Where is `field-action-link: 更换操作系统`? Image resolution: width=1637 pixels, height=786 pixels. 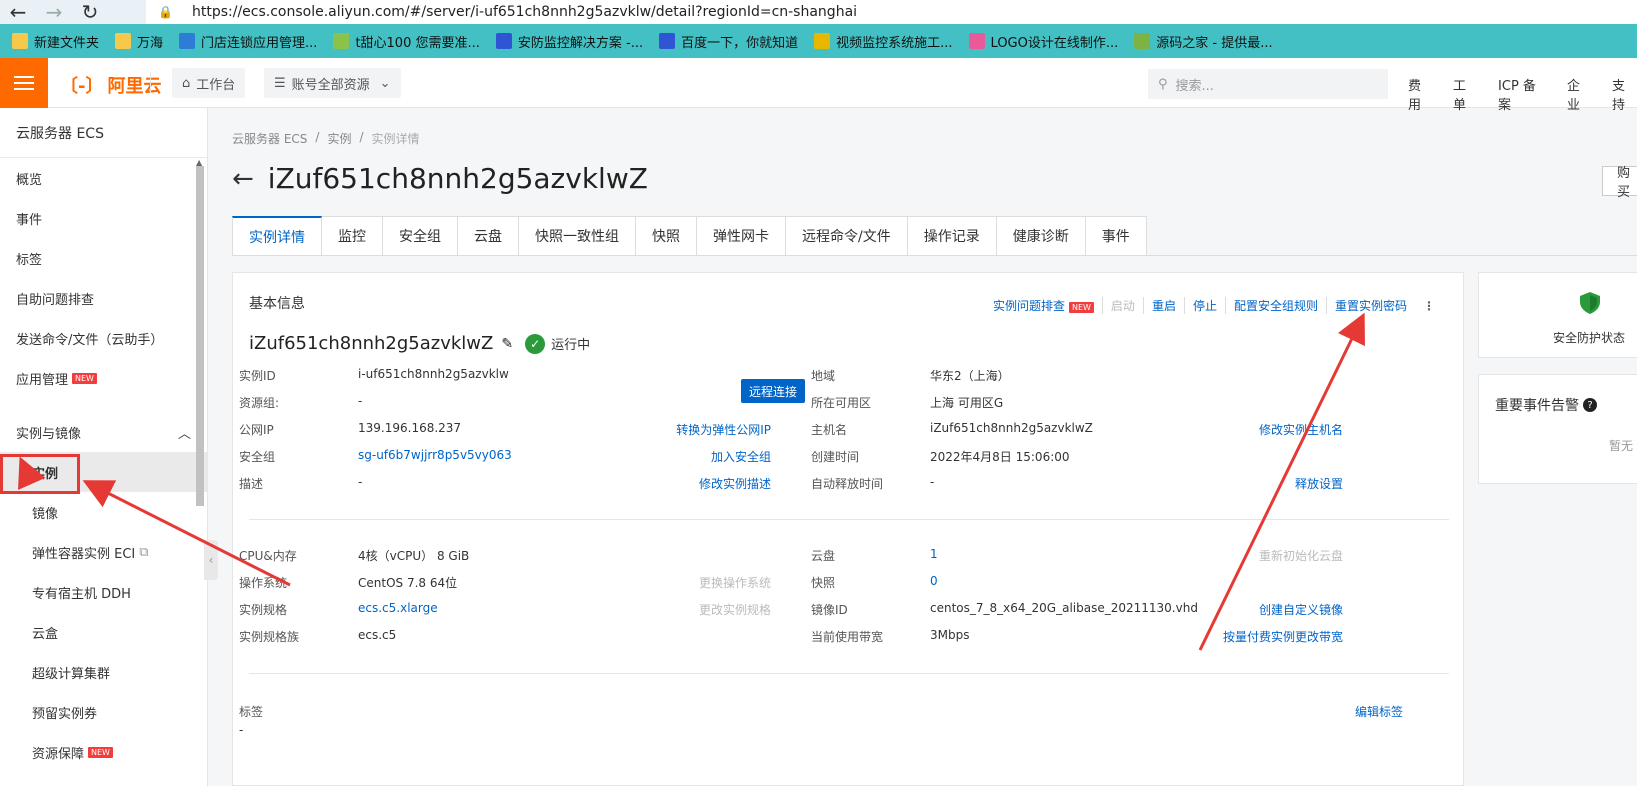
field-action-link: 更换操作系统 is located at coordinates (735, 582).